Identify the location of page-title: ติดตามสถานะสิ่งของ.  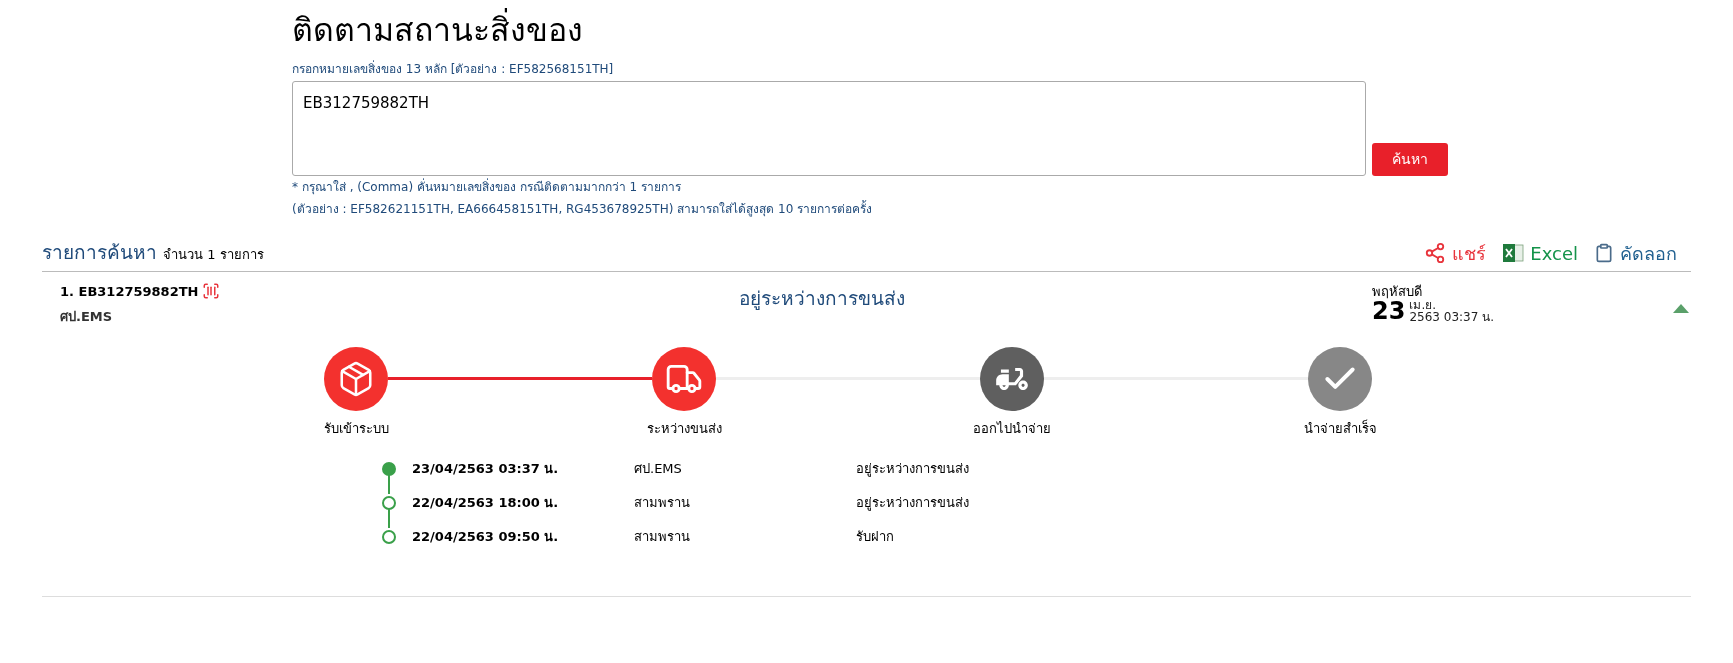
(872, 30).